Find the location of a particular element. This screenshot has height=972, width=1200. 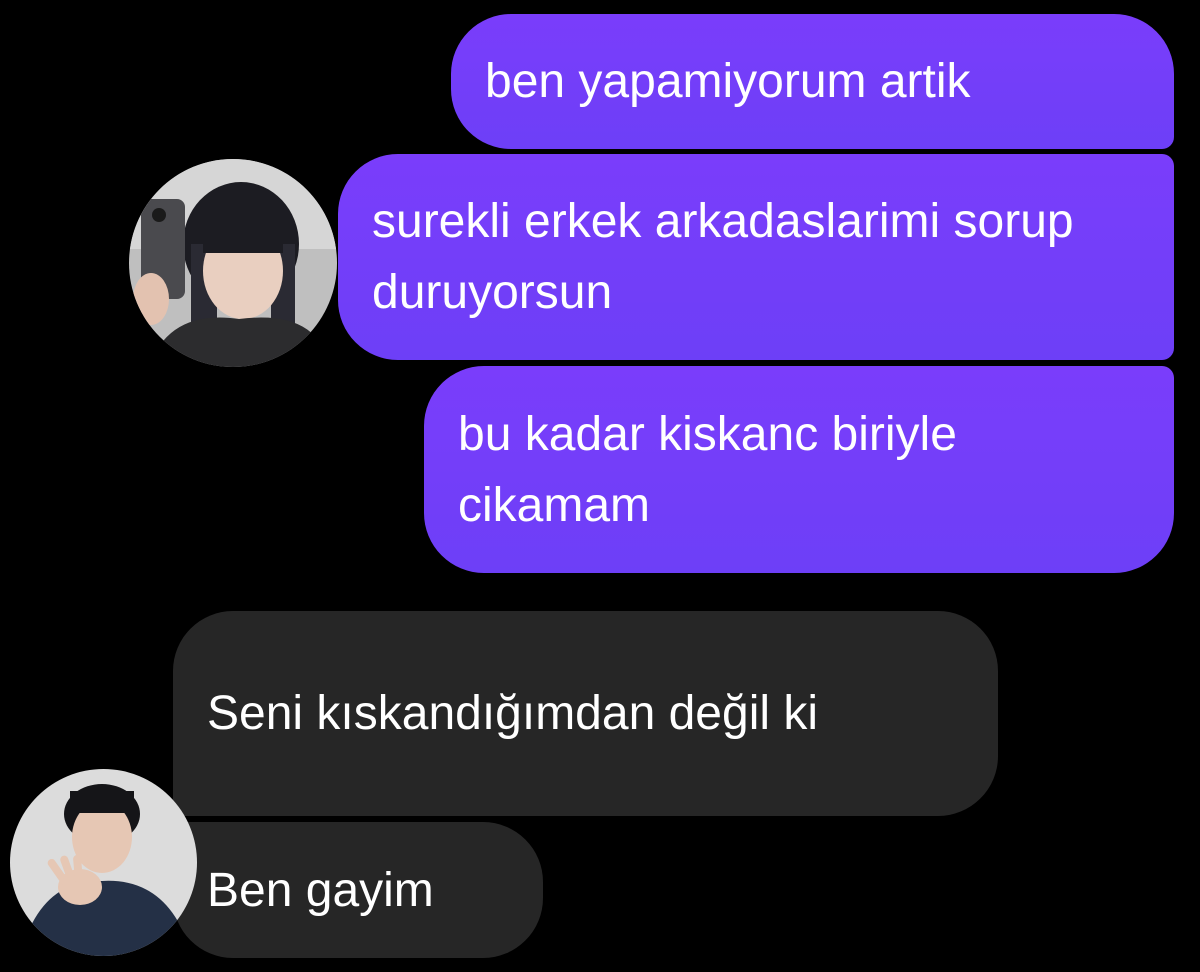

message-text: Ben gayim is located at coordinates (320, 890).